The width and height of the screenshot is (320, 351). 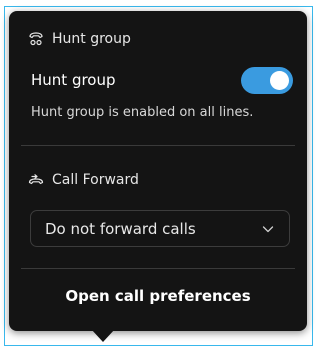 I want to click on hunt-group-header: Hunt group, so click(x=79, y=39).